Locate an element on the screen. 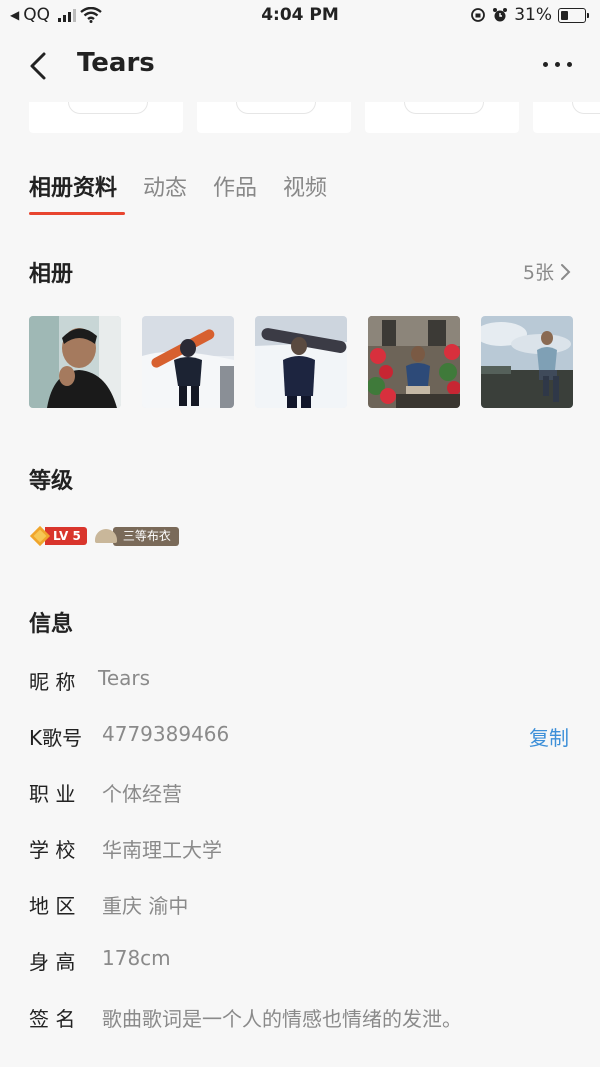 The height and width of the screenshot is (1067, 600). tab-videos: 视频 is located at coordinates (305, 186).